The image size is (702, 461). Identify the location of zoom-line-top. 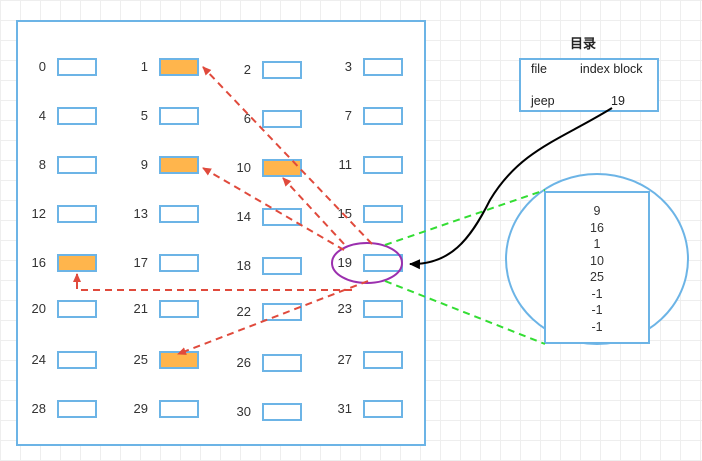
(465, 217).